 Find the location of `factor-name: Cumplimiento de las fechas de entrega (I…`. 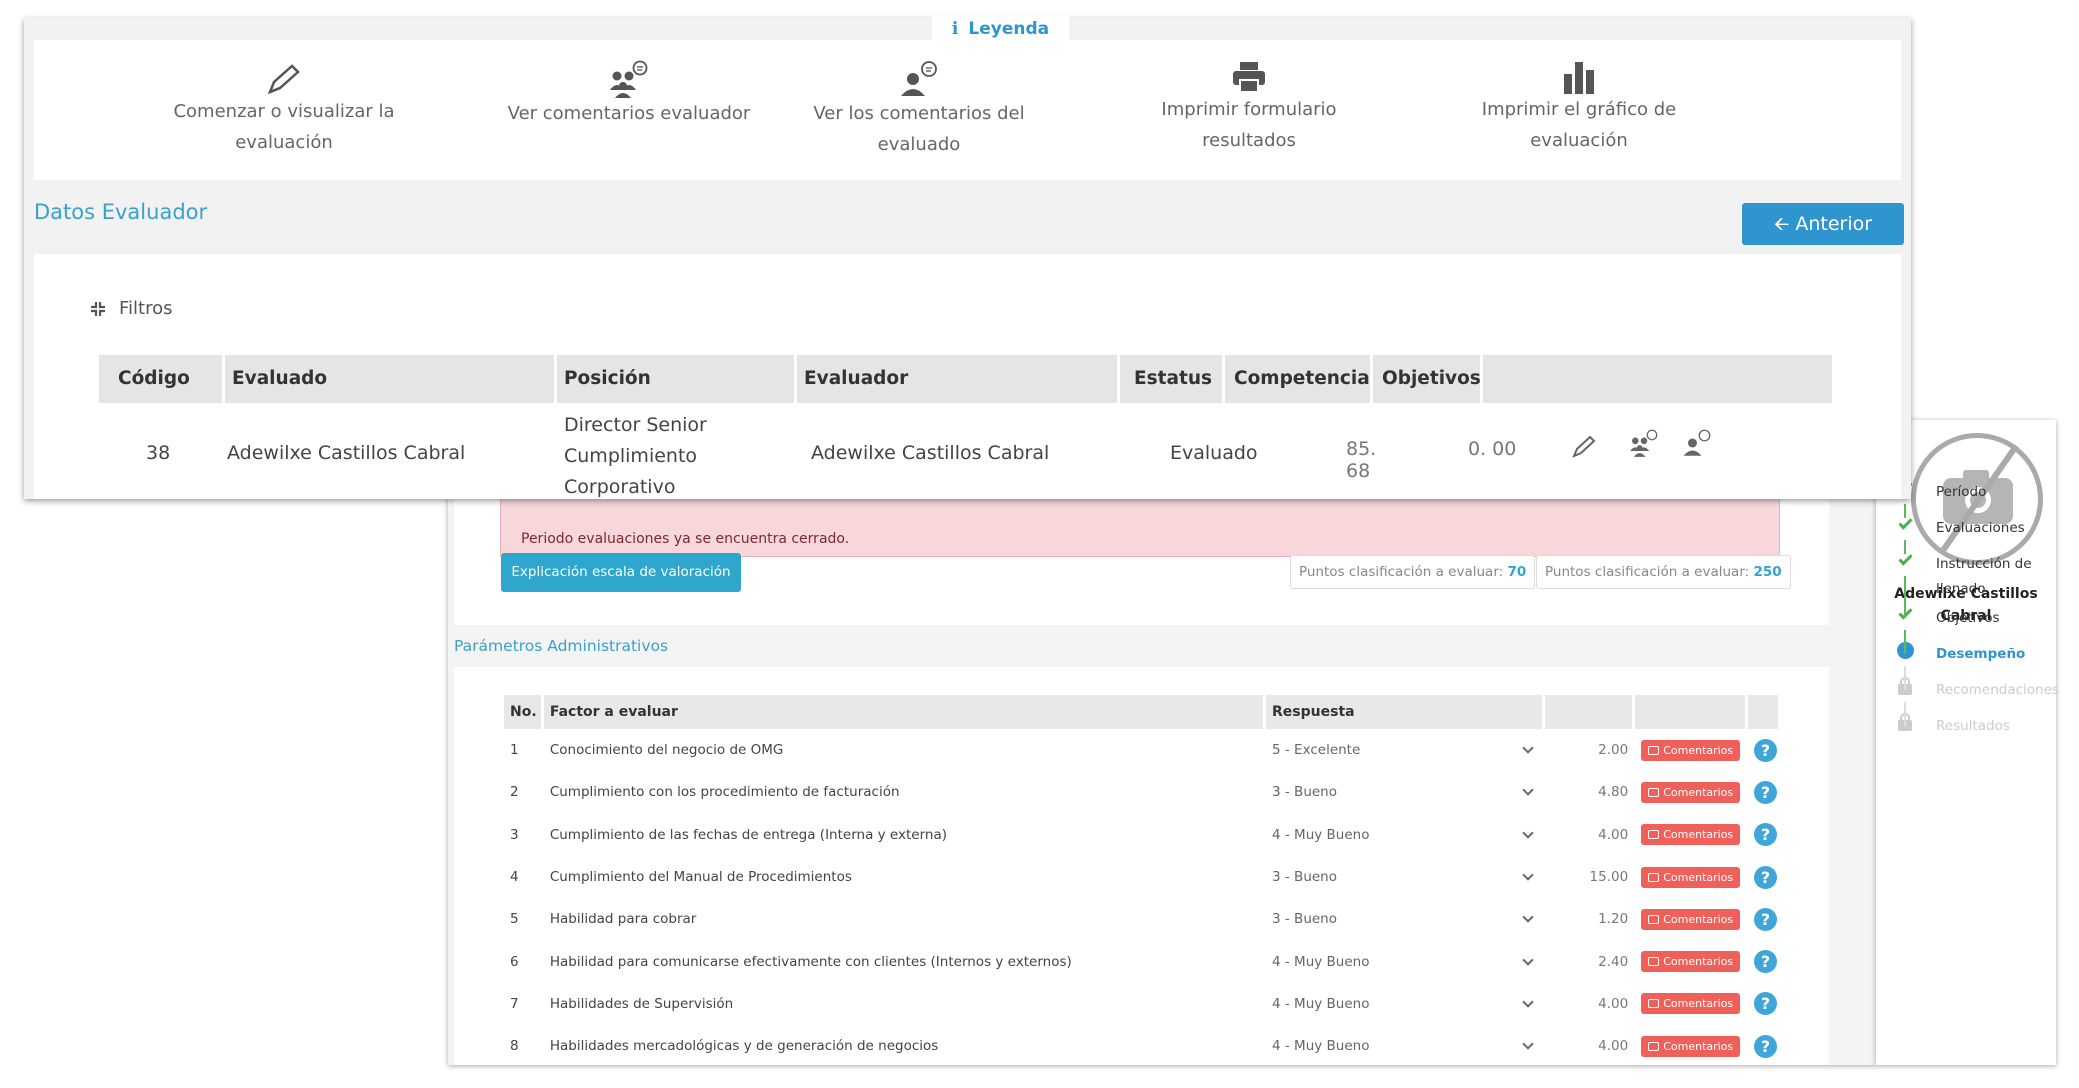

factor-name: Cumplimiento de las fechas de entrega (I… is located at coordinates (748, 834).